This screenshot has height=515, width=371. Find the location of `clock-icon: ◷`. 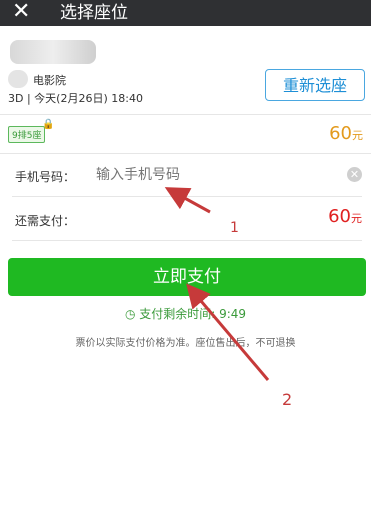

clock-icon: ◷ is located at coordinates (130, 314).